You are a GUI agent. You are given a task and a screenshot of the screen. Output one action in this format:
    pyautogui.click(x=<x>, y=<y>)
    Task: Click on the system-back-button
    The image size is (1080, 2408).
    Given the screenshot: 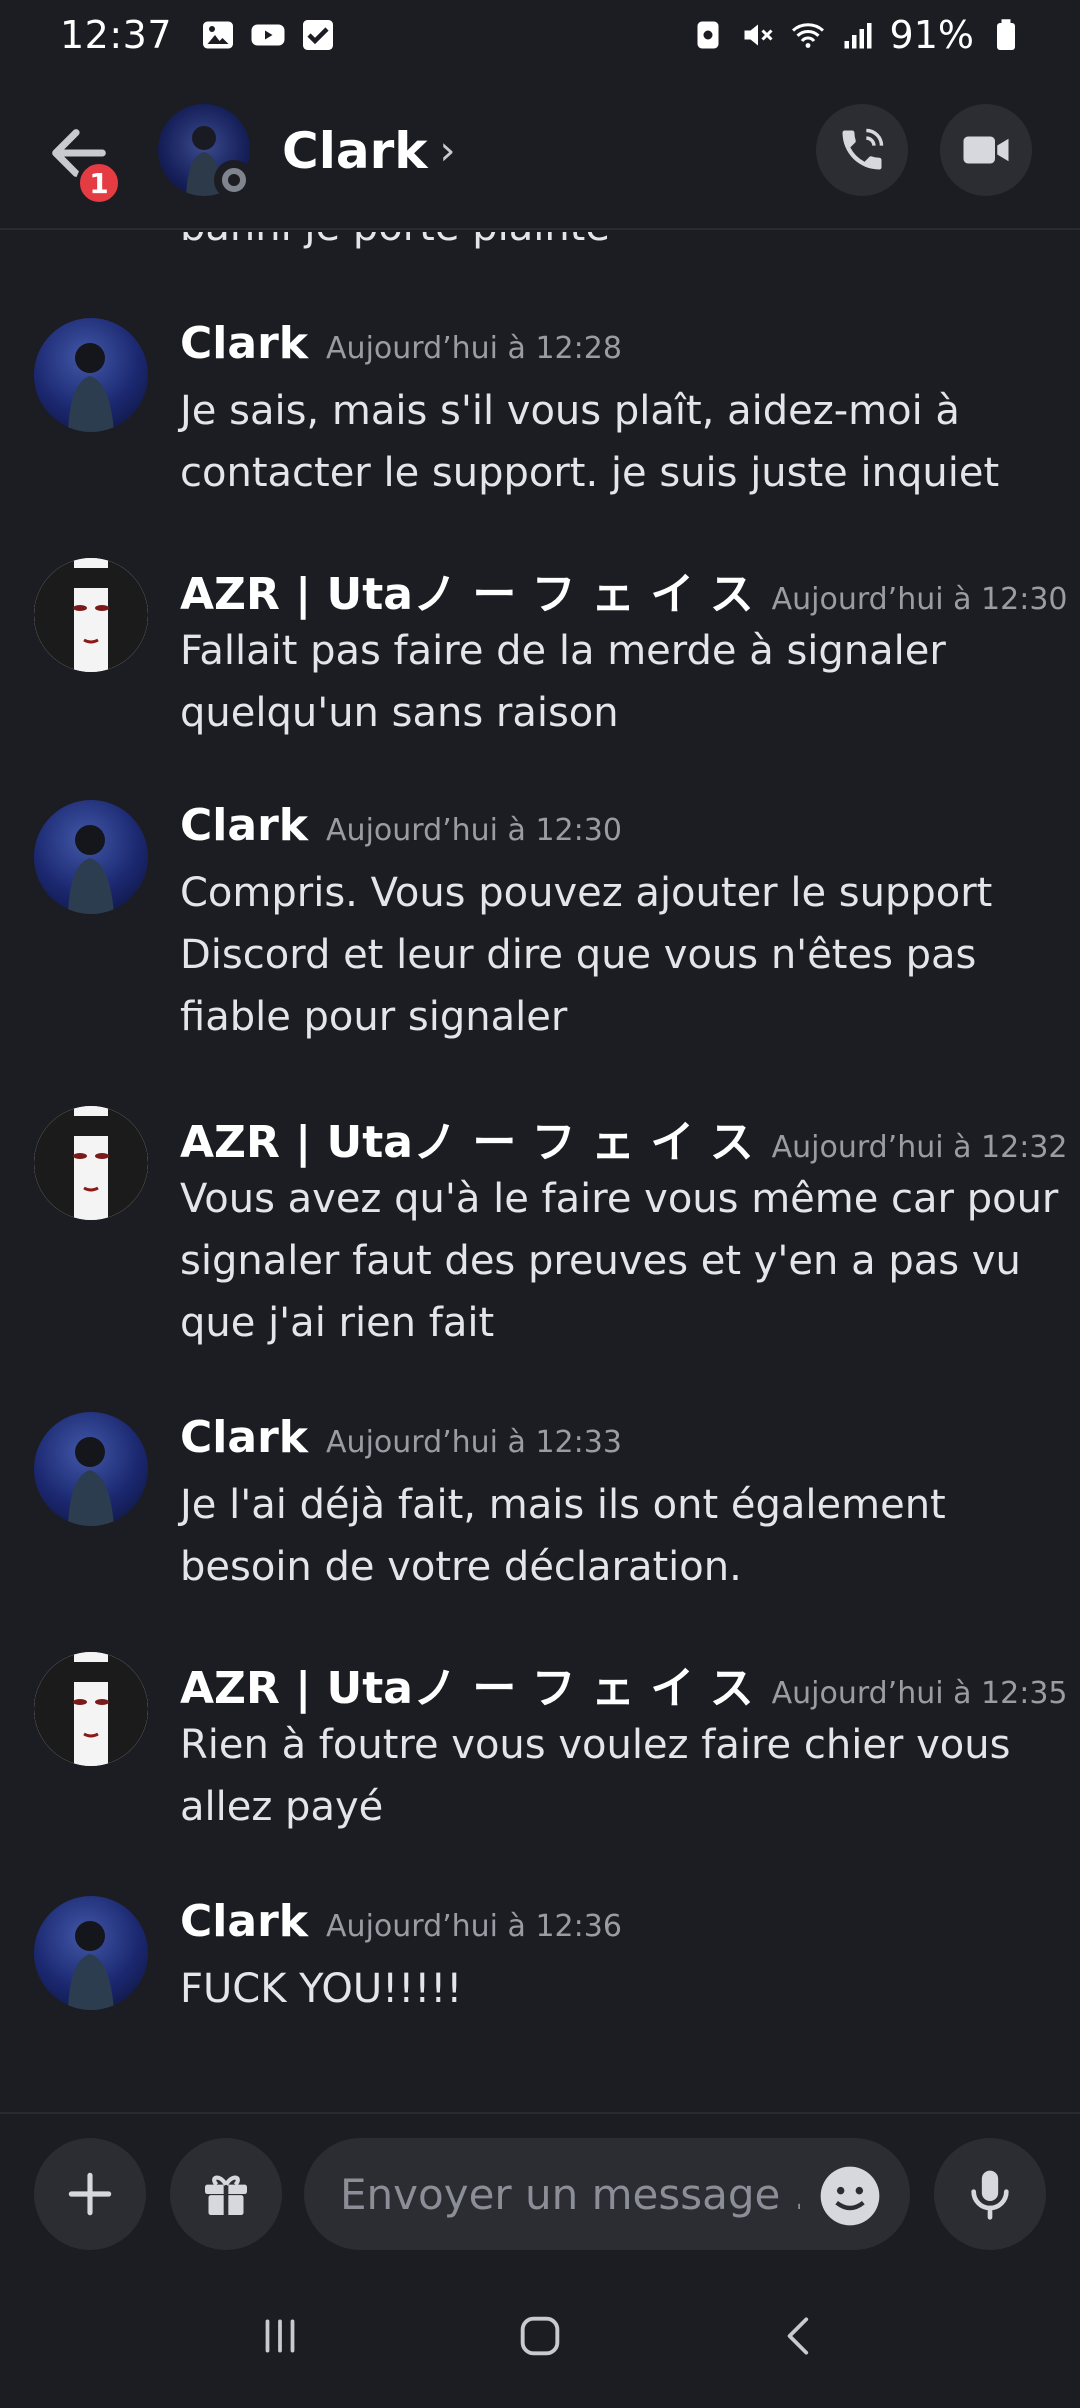 What is the action you would take?
    pyautogui.click(x=800, y=2336)
    